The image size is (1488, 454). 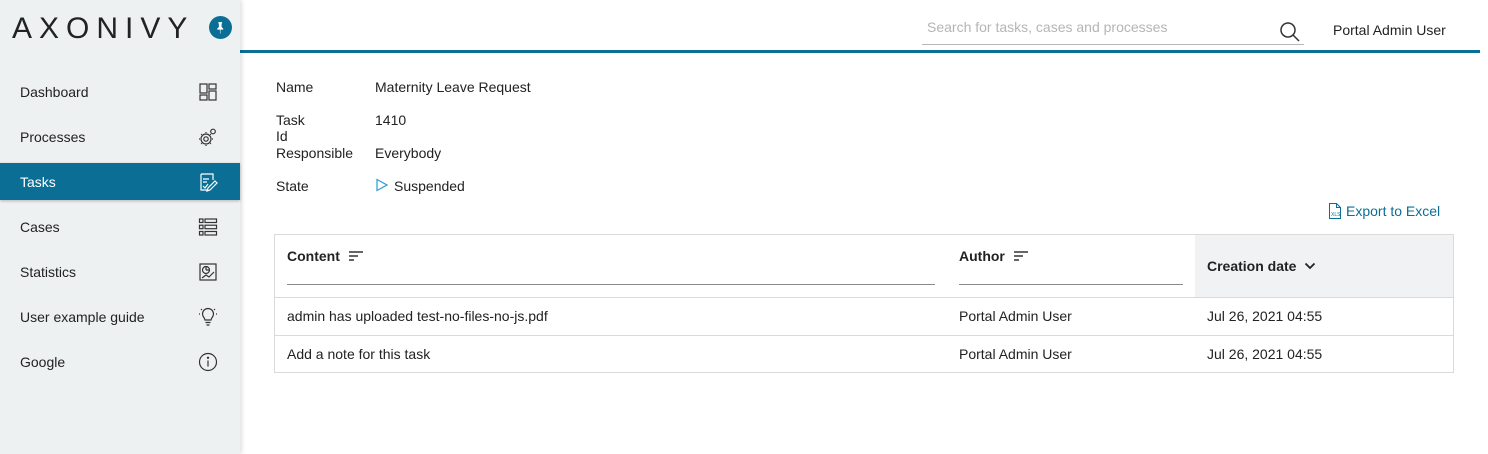 I want to click on sidebar-item-user-example-guide: User example guide, so click(x=120, y=316).